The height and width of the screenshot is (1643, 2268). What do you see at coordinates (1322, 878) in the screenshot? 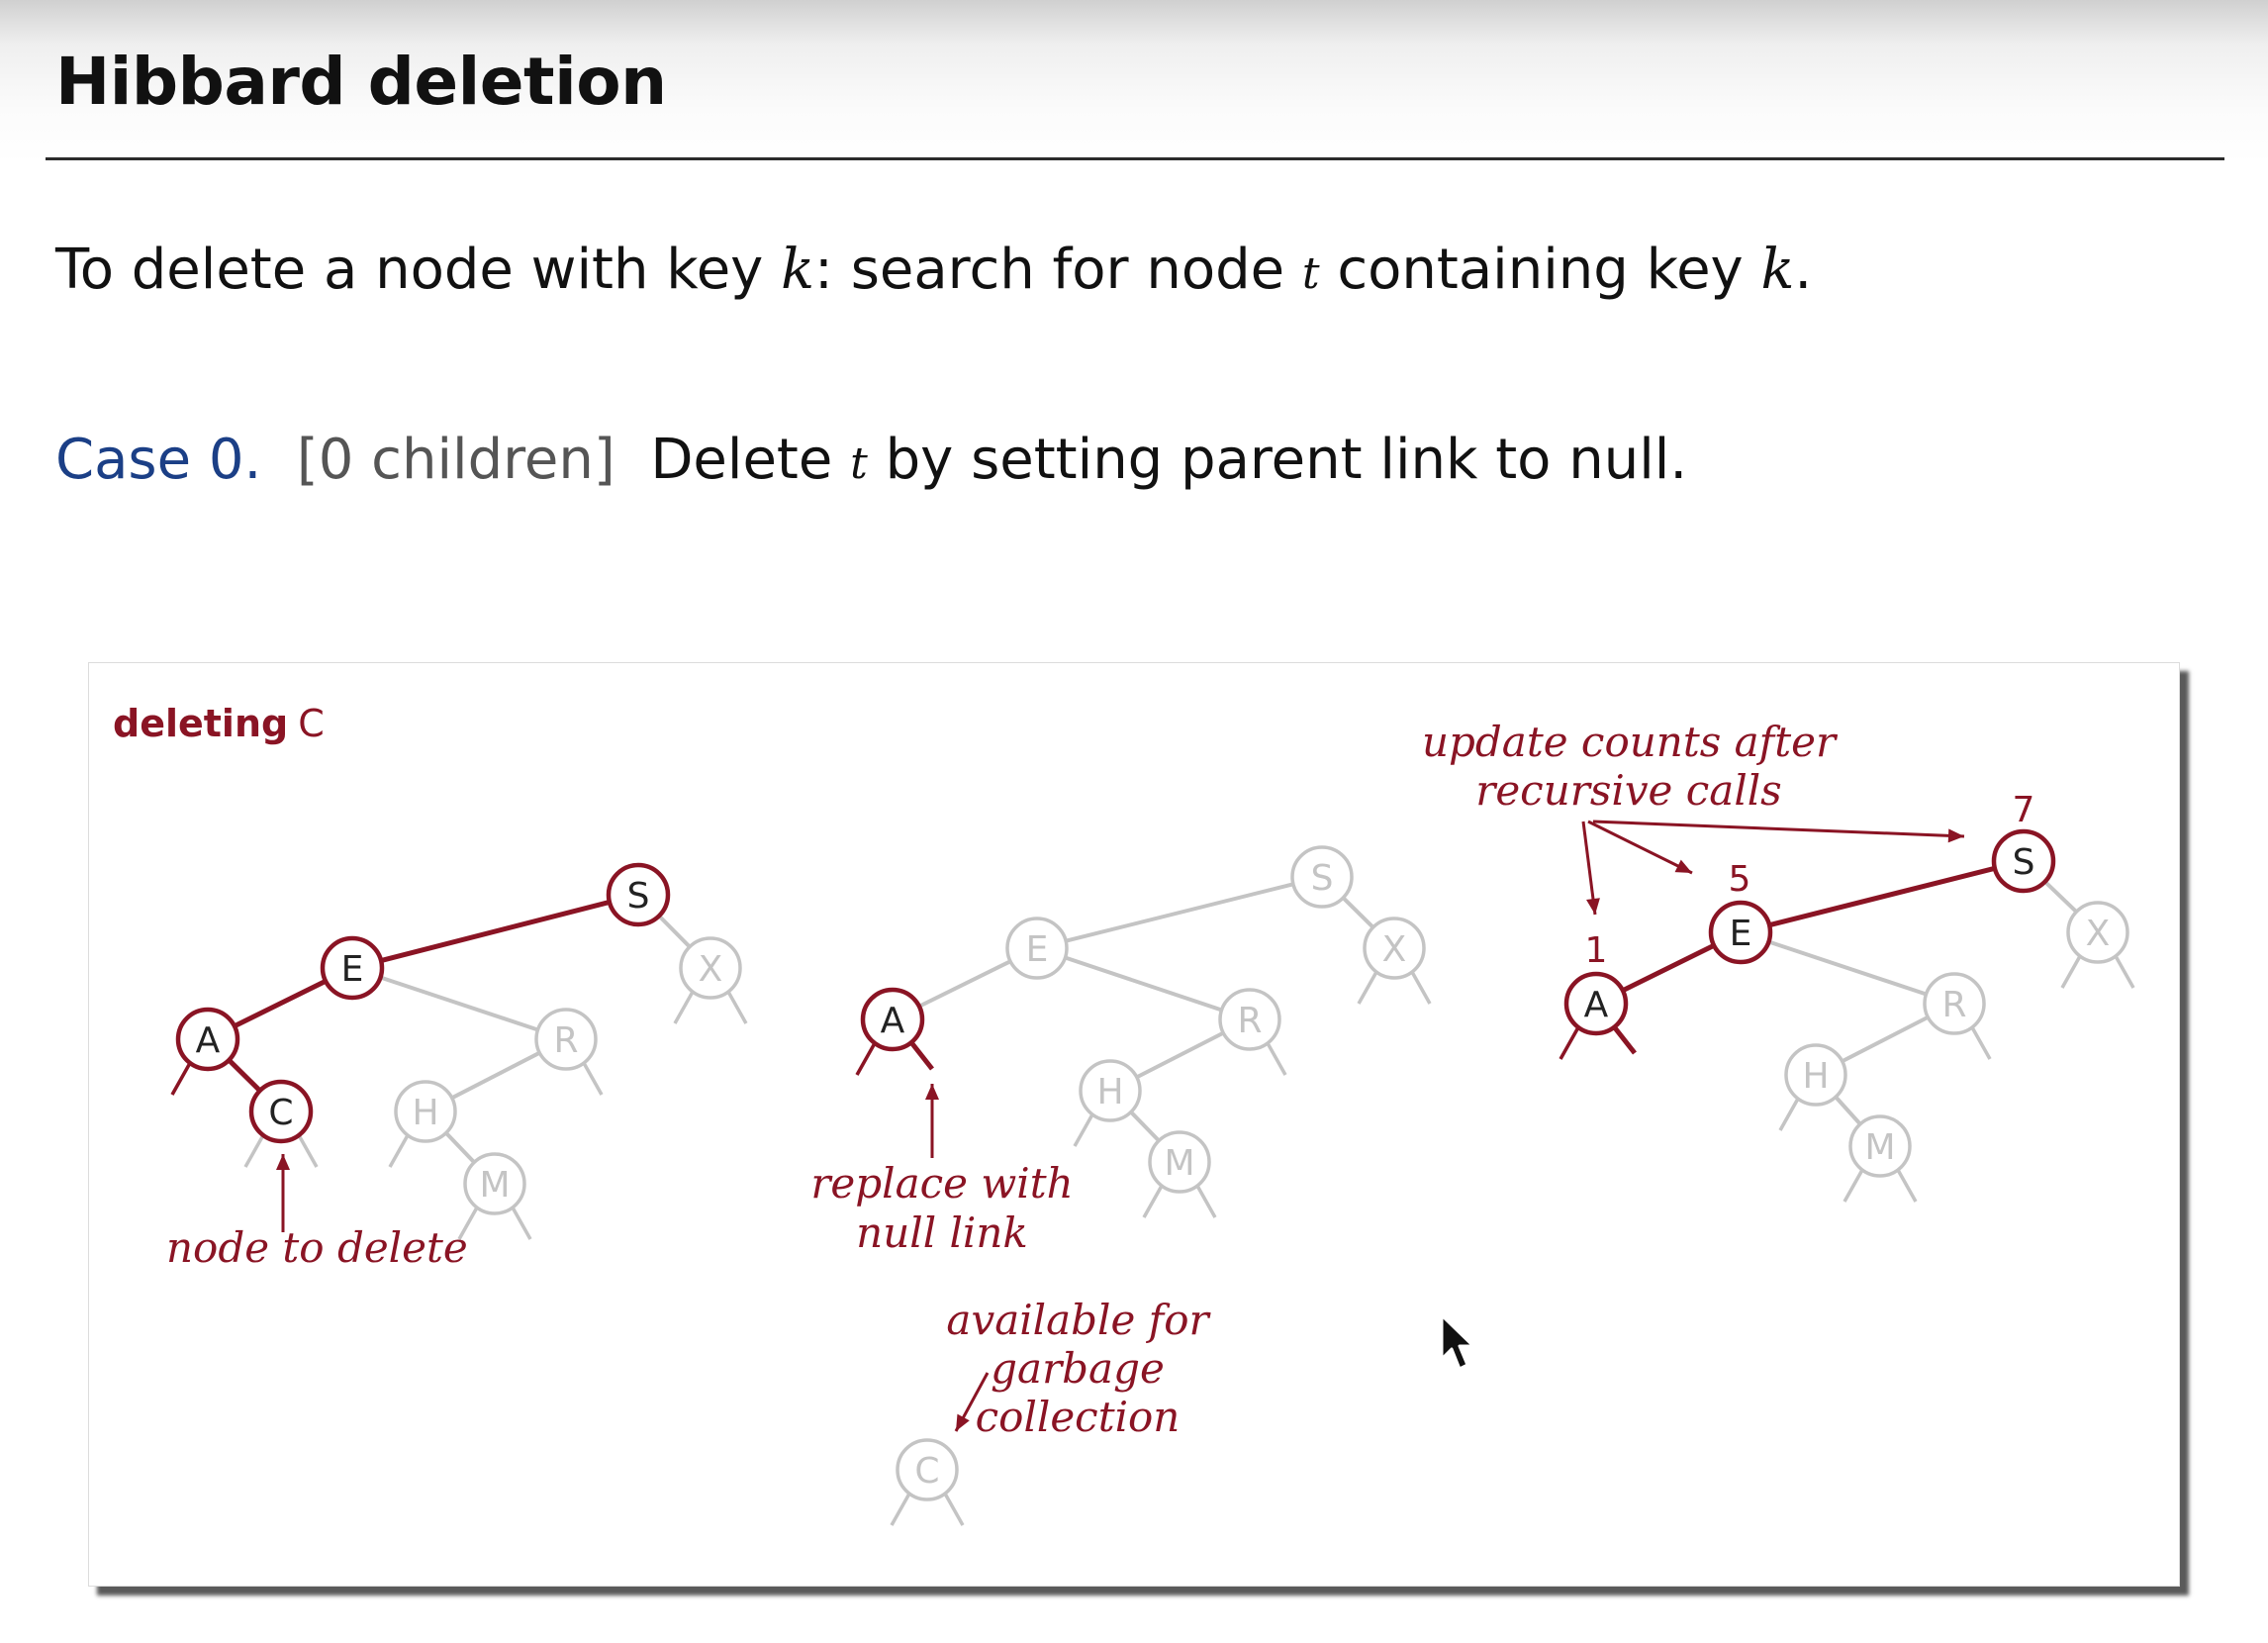
I see `tree-node-key-1-s: S` at bounding box center [1322, 878].